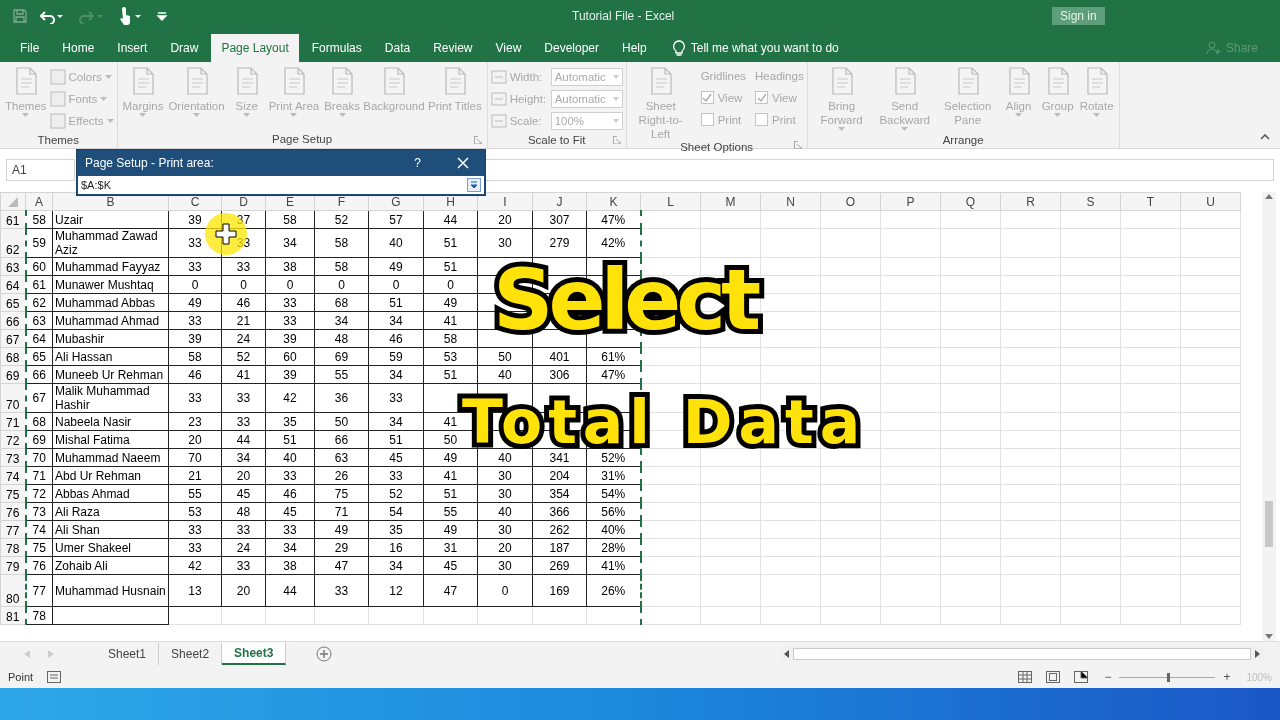  What do you see at coordinates (53, 16) in the screenshot?
I see `undo-icon` at bounding box center [53, 16].